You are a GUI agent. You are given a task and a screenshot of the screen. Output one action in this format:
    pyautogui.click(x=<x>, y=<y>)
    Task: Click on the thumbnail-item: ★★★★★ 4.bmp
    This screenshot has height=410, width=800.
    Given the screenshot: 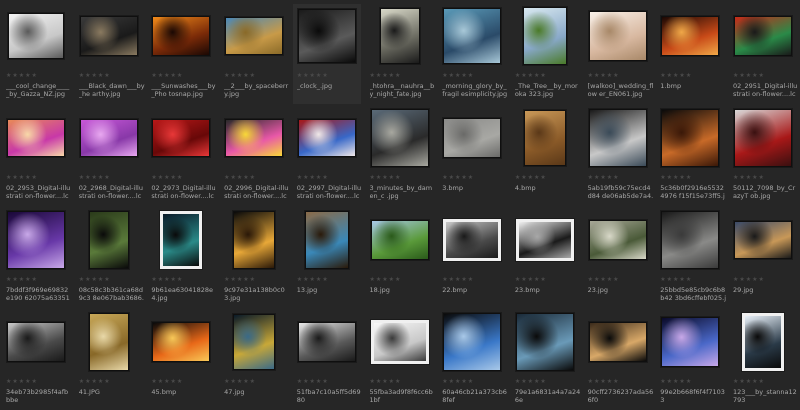 What is the action you would take?
    pyautogui.click(x=545, y=156)
    